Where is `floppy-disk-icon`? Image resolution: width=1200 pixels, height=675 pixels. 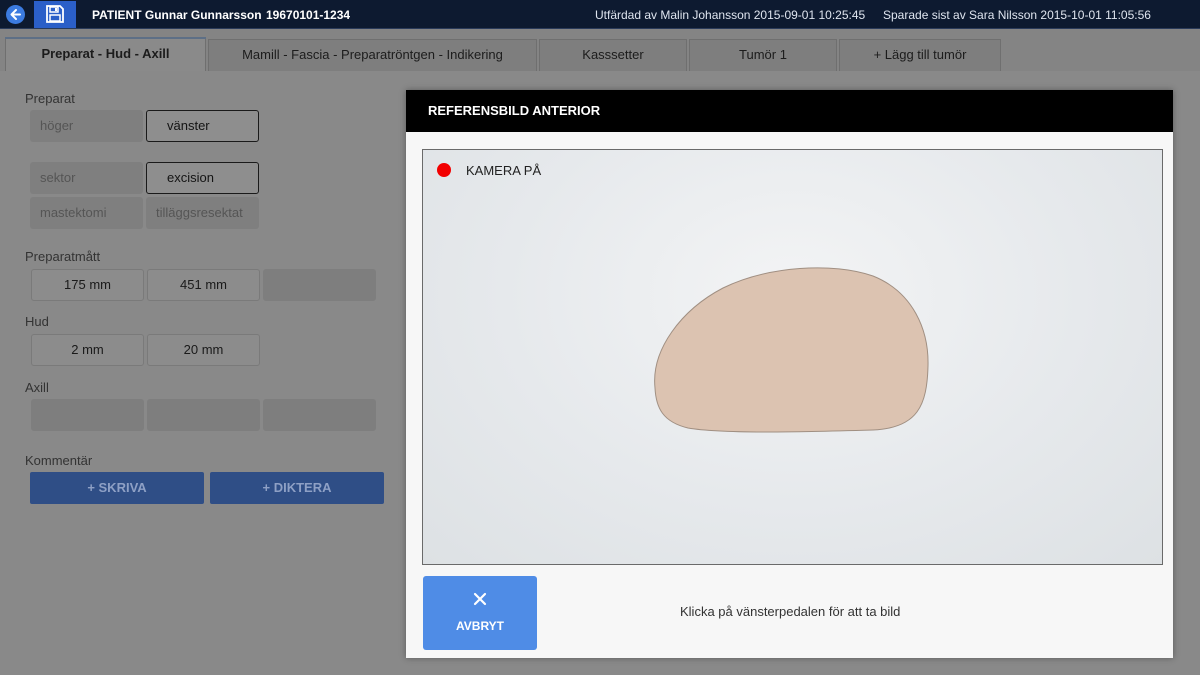
floppy-disk-icon is located at coordinates (55, 14).